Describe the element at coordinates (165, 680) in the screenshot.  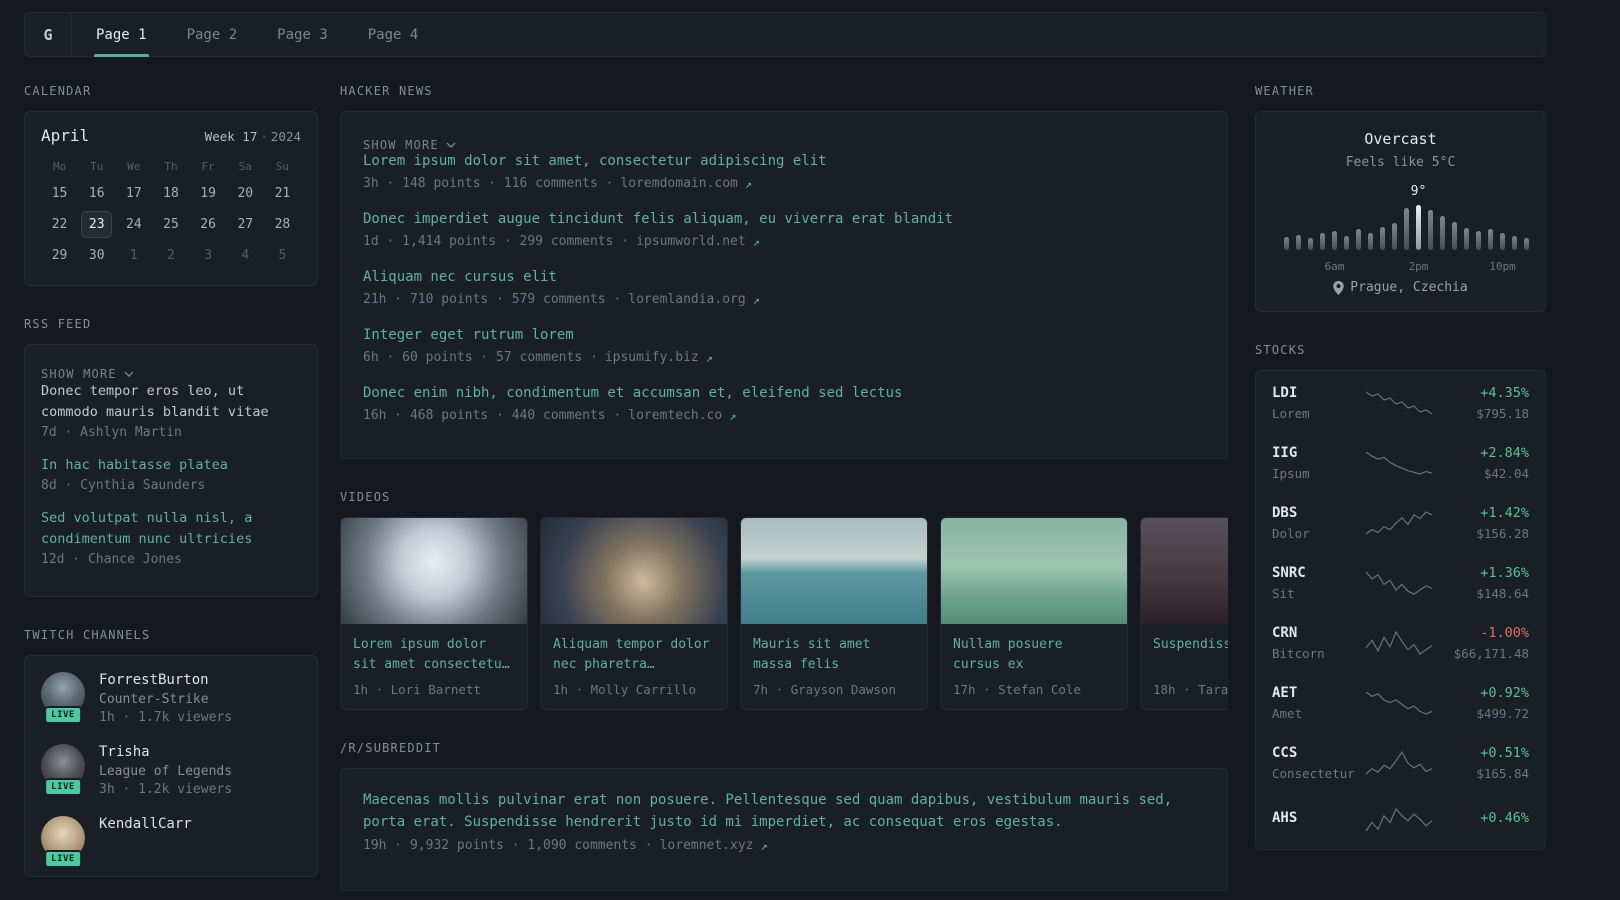
I see `channel-name: ForrestBurton` at that location.